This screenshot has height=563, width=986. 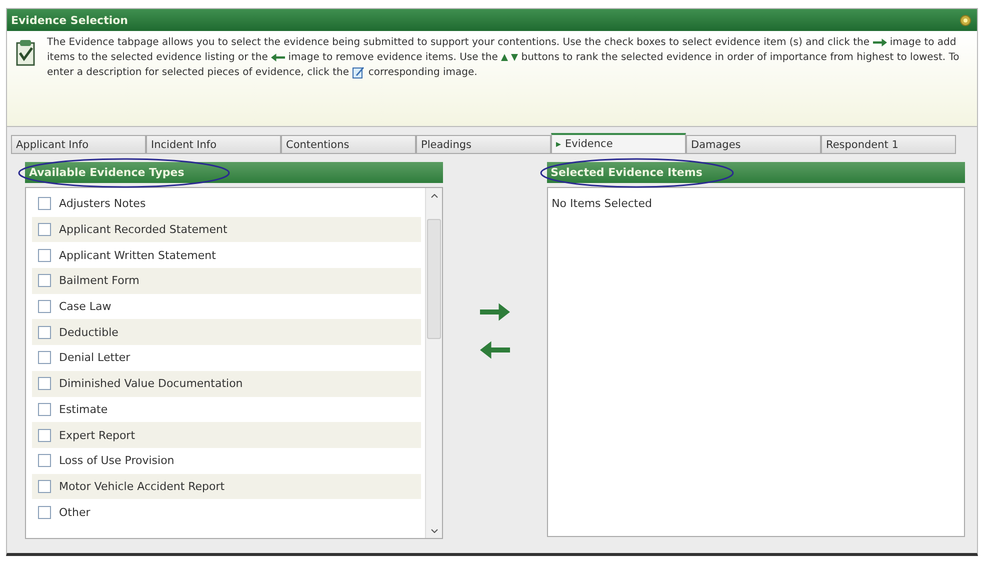 I want to click on scroll-down-icon, so click(x=434, y=530).